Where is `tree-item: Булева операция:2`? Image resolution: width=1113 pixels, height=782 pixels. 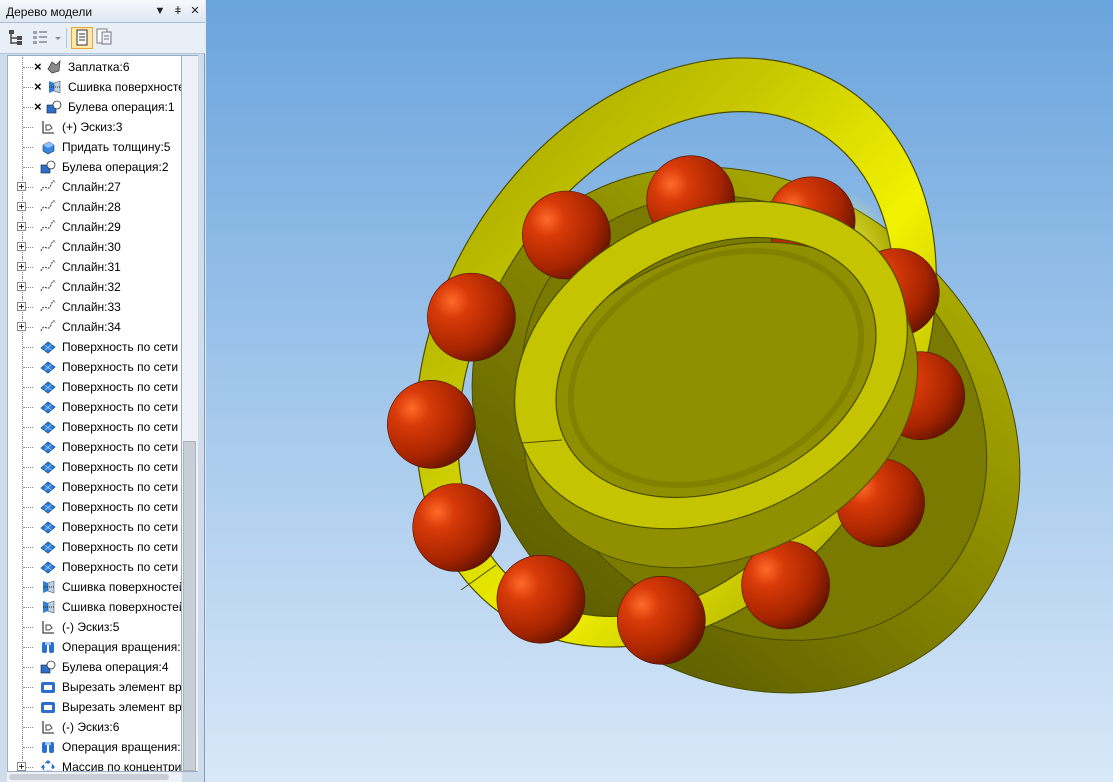 tree-item: Булева операция:2 is located at coordinates (94, 167).